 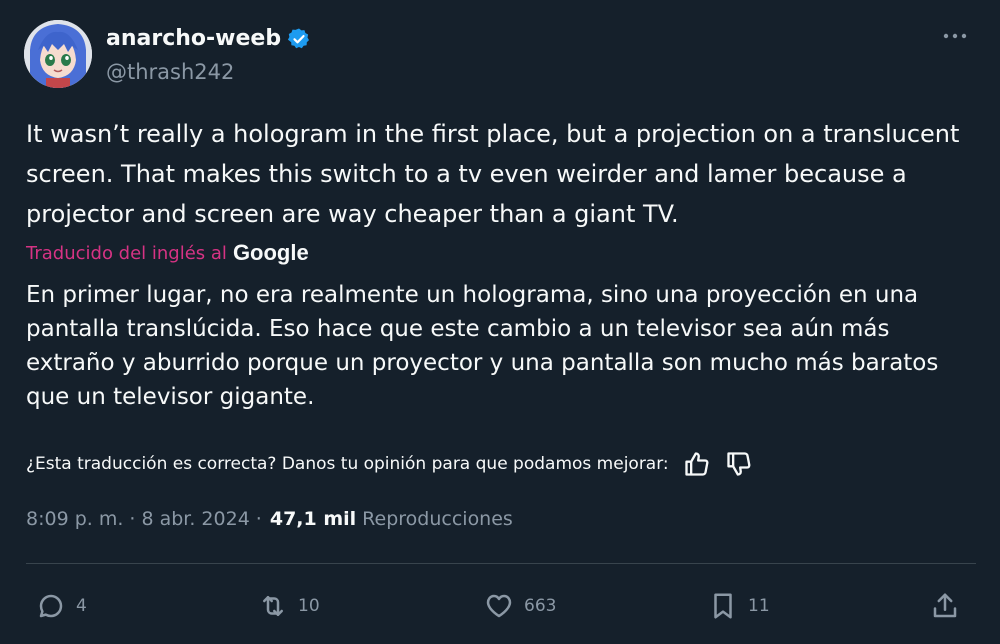 I want to click on tweet-date: 8 abr. 2024, so click(x=195, y=519).